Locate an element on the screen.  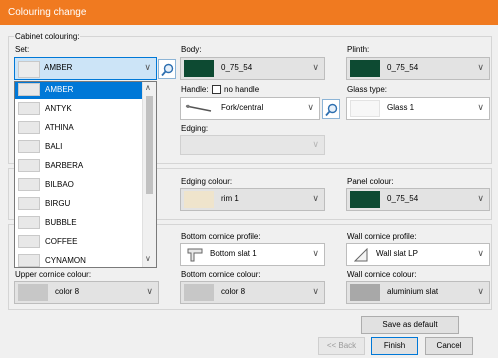
glass-type-select: Glass 1 ∨ is located at coordinates (418, 108).